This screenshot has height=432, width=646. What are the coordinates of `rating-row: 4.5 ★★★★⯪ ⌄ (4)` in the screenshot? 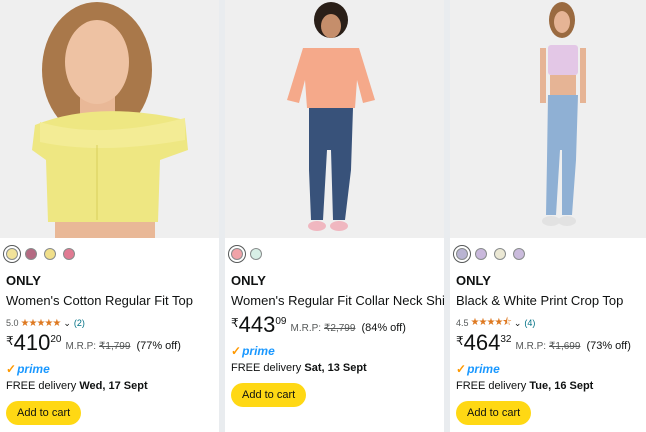 It's located at (548, 321).